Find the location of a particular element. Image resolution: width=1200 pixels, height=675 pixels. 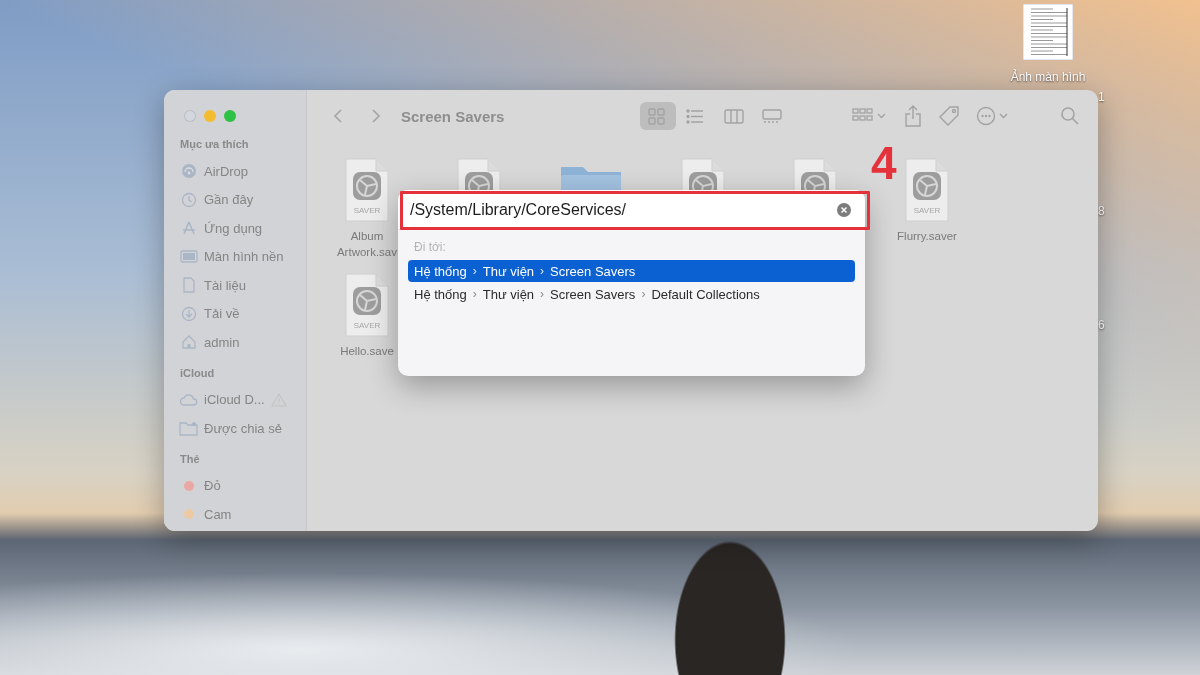

sidebar-heading: iCloud is located at coordinates (198, 373).